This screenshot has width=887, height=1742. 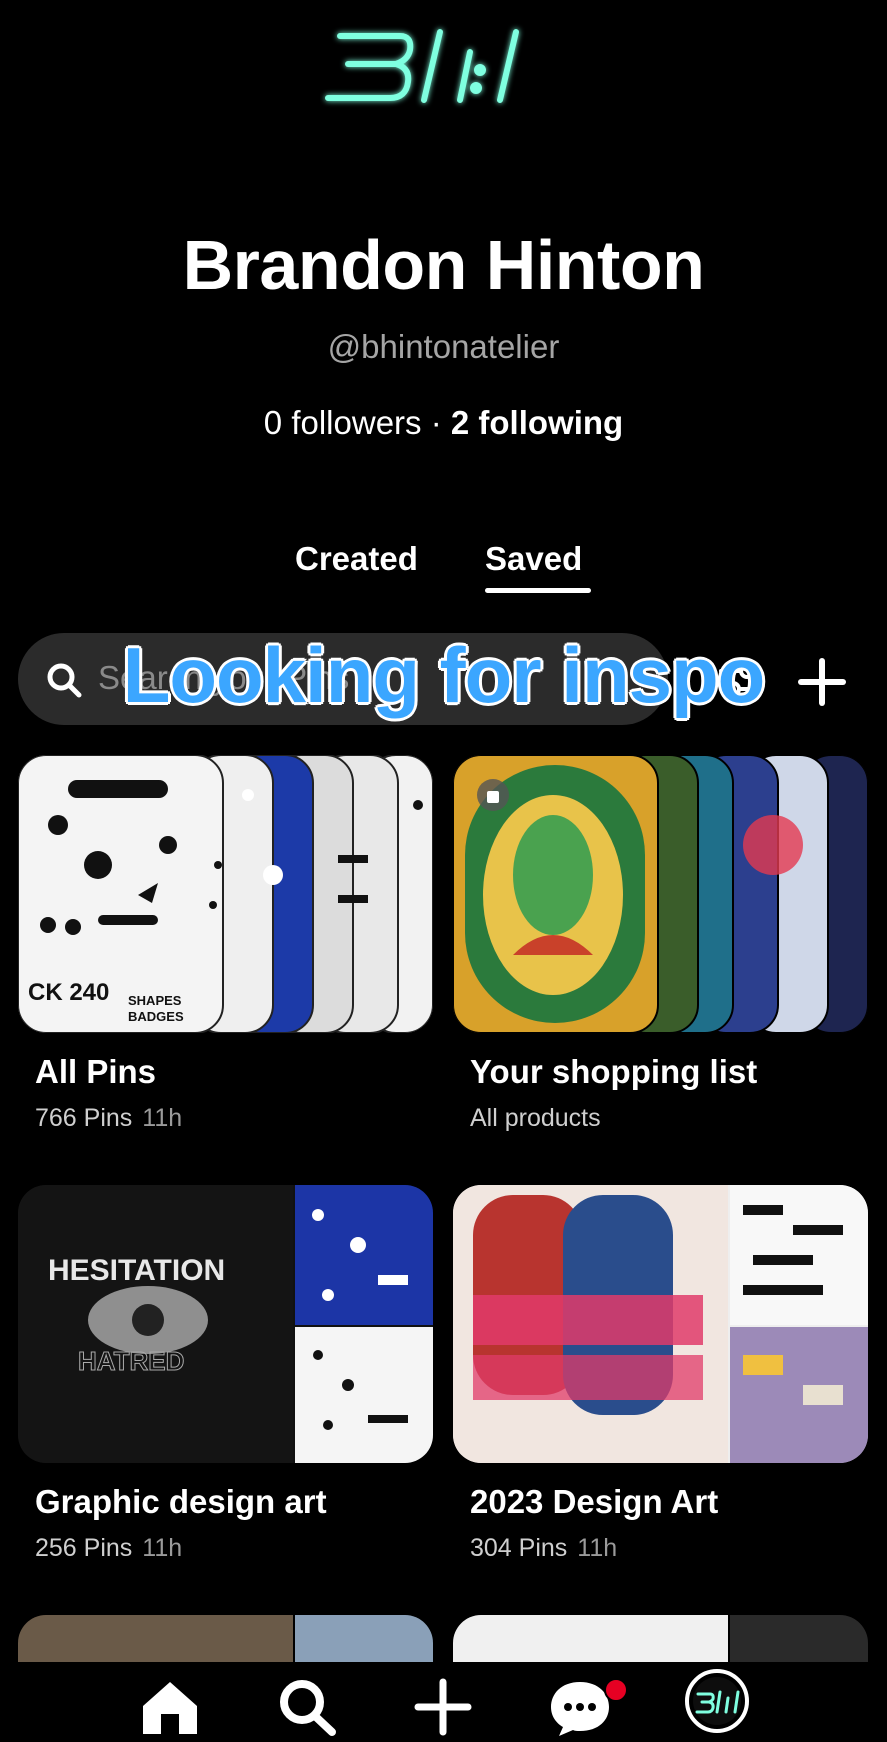 What do you see at coordinates (538, 590) in the screenshot?
I see `active-tab-indicator` at bounding box center [538, 590].